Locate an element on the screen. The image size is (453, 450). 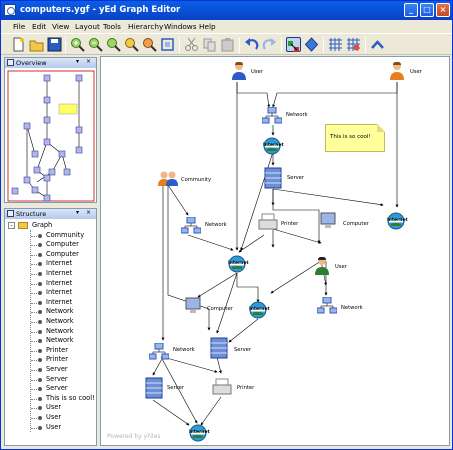
tree-root-label: Graph is located at coordinates (42, 225).